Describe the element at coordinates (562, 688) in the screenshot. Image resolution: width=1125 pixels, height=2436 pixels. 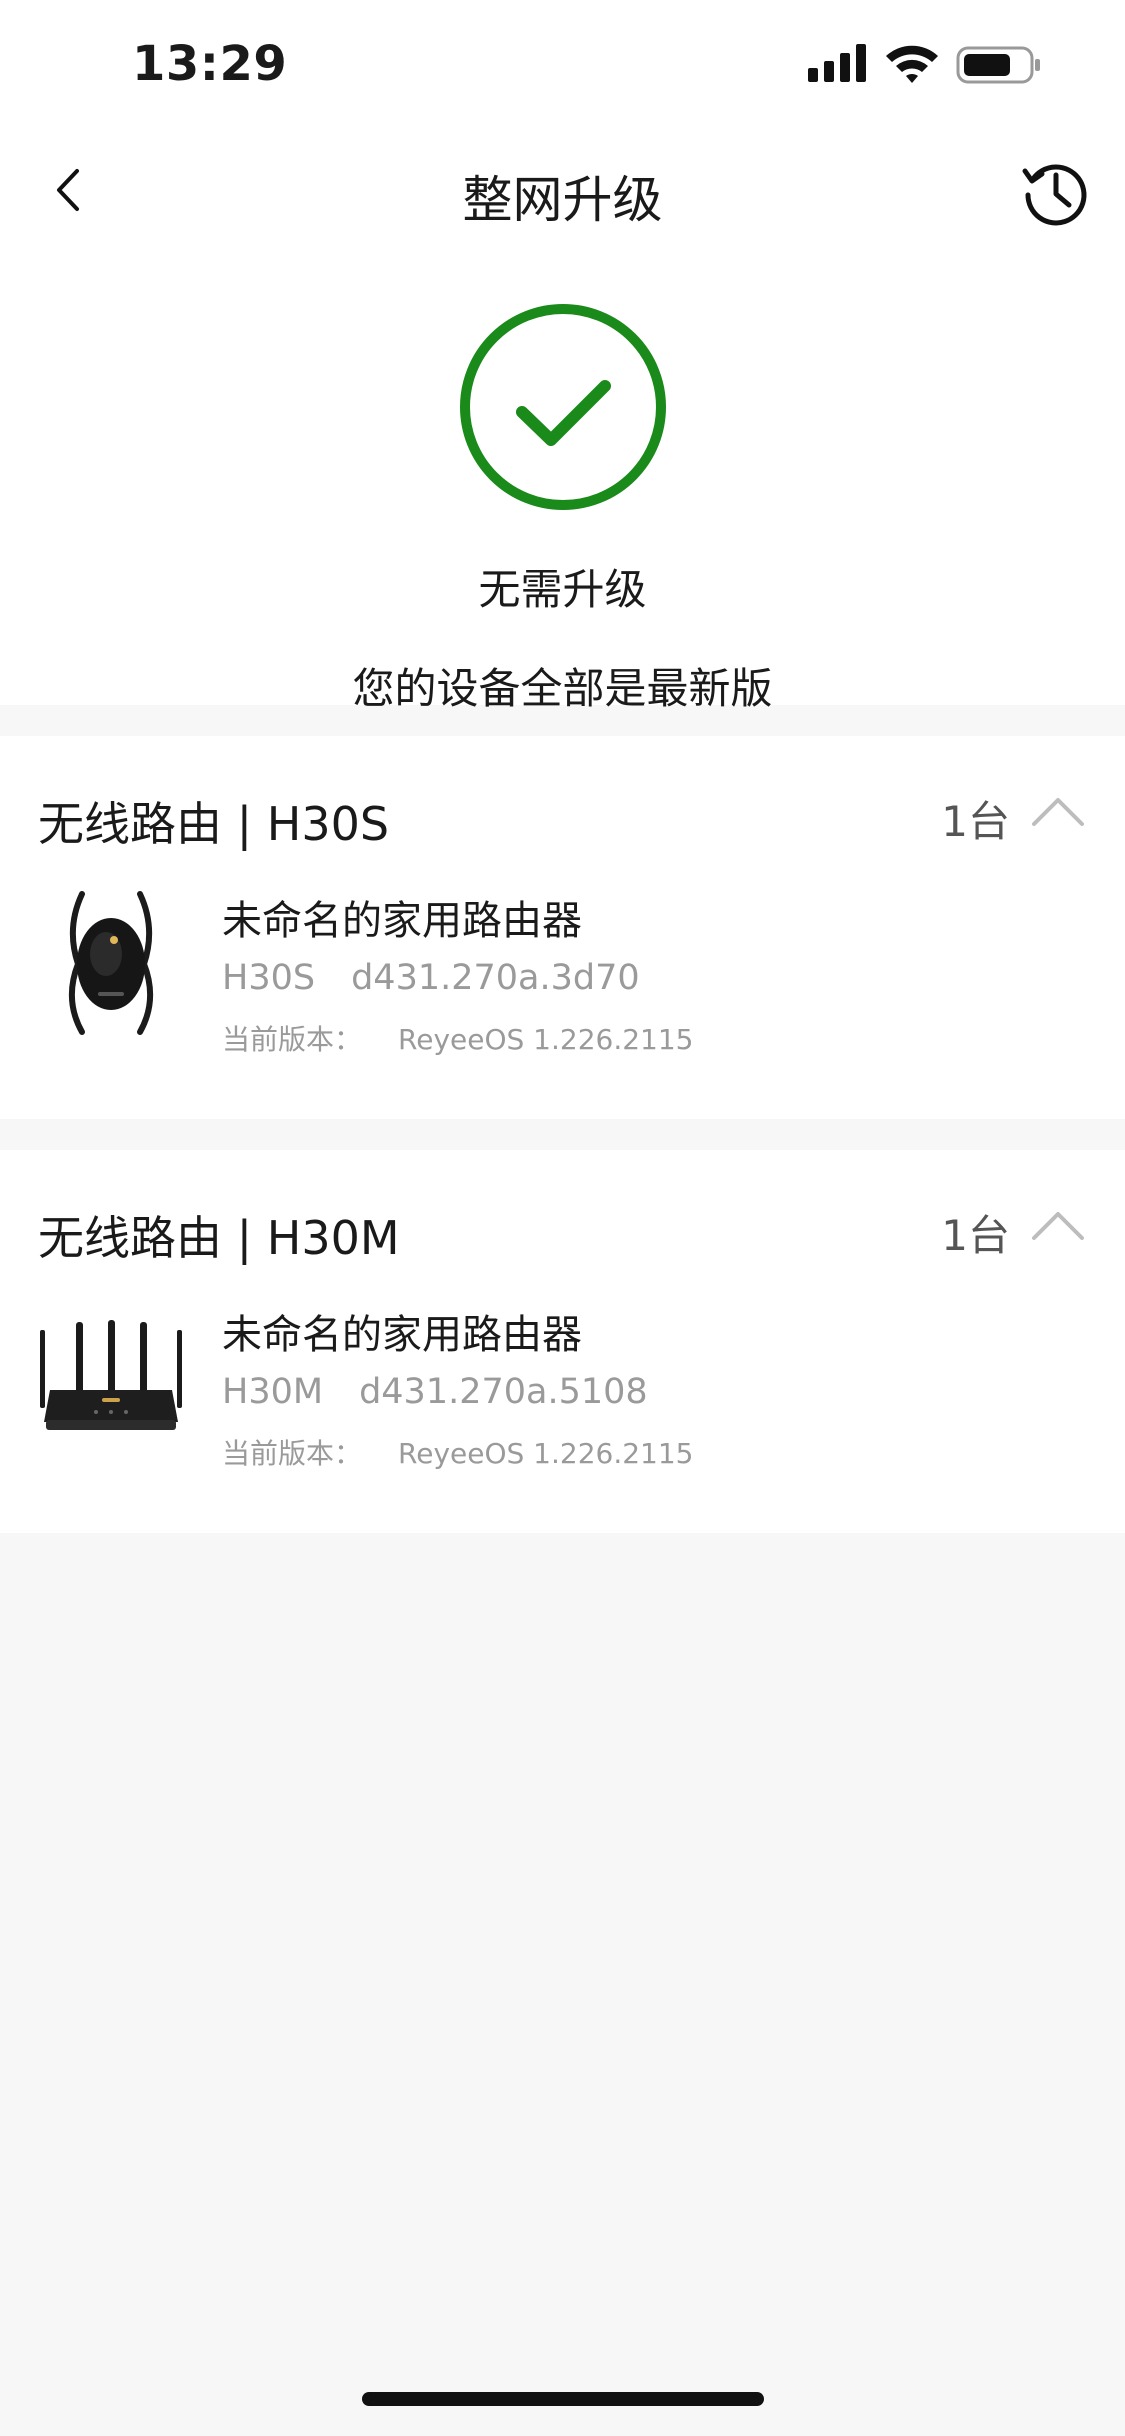
I see `status-subtitle: 您的设备全部是最新版` at that location.